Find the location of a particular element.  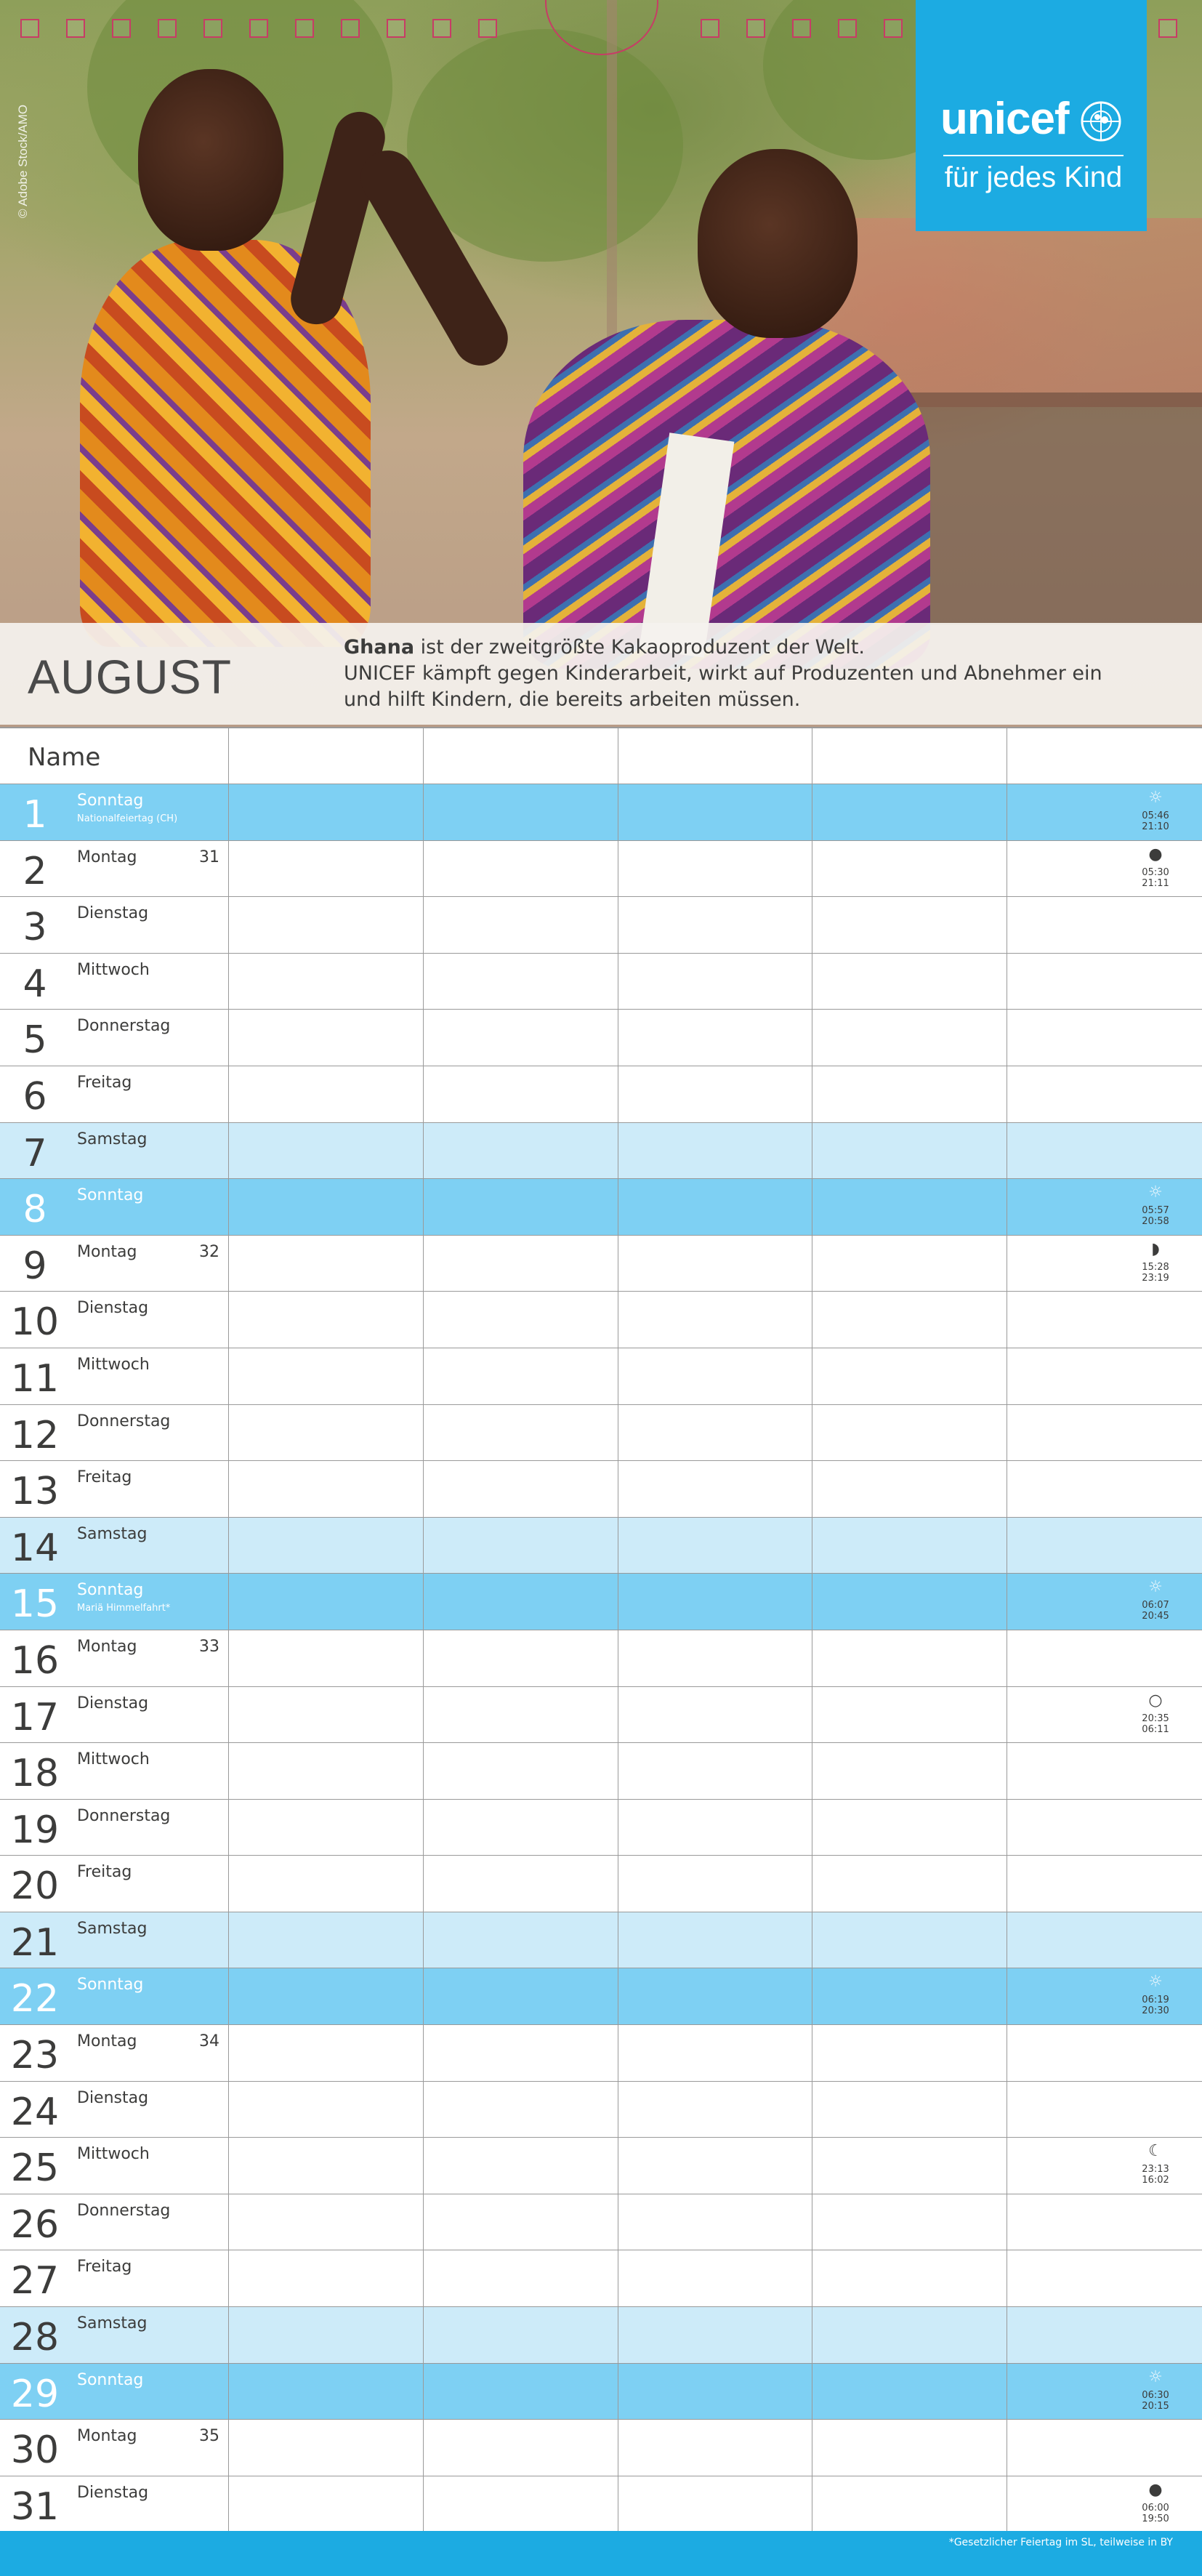

entry-cell: ☼ 06:07 20:45 is located at coordinates (1105, 1602).